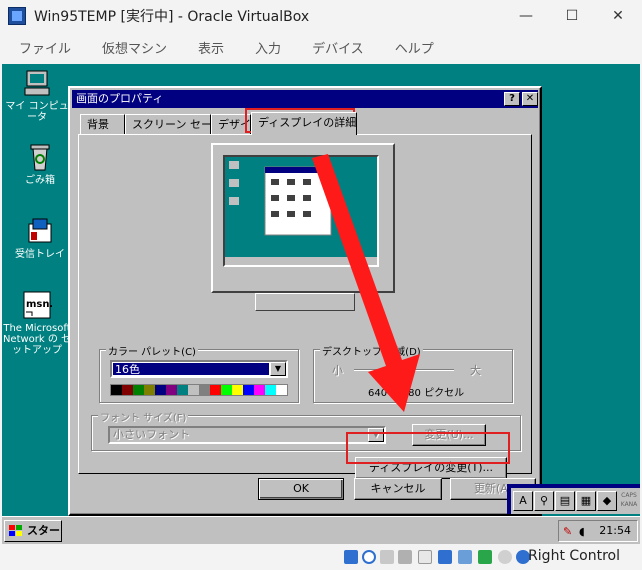 The image size is (642, 570). Describe the element at coordinates (102, 124) in the screenshot. I see `tab-background: 背景` at that location.